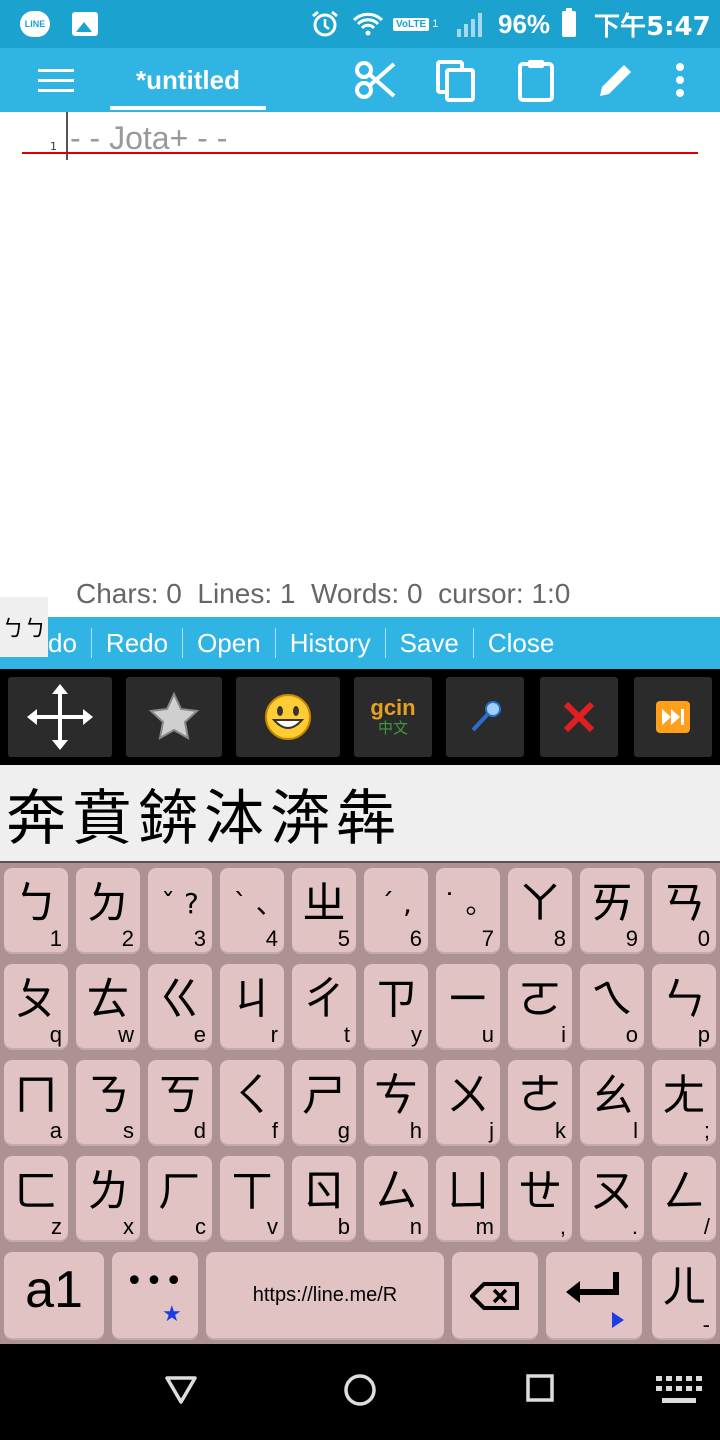  Describe the element at coordinates (180, 911) in the screenshot. I see `key-tone-3: ˇ ? 3` at that location.